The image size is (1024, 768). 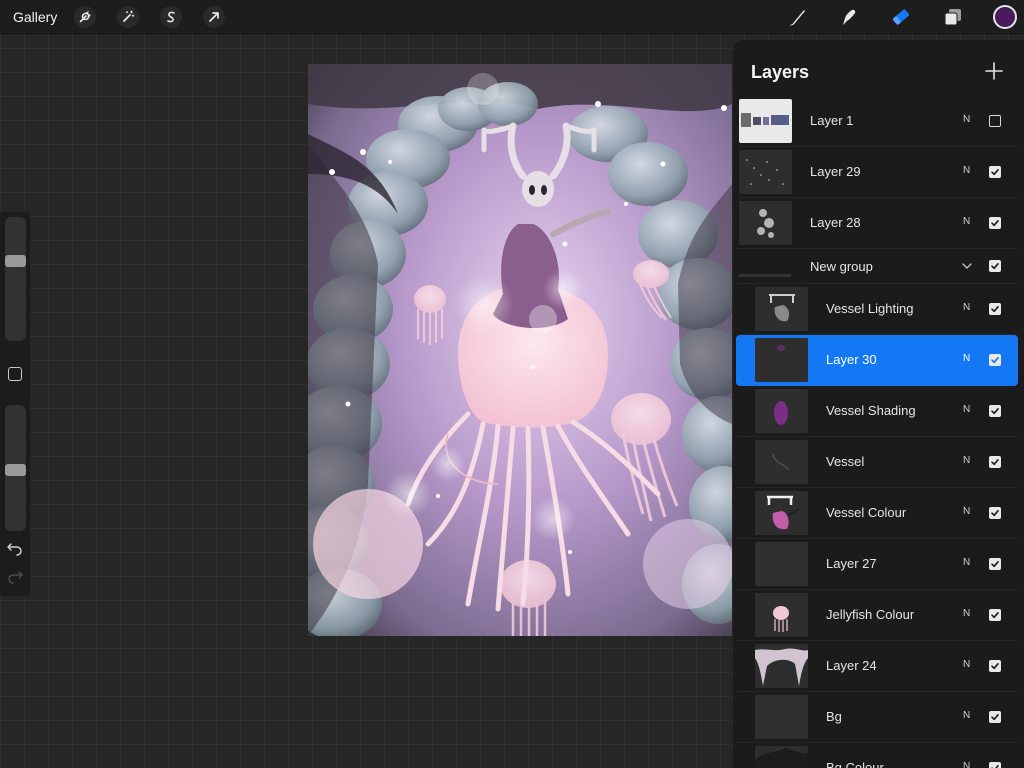 What do you see at coordinates (851, 359) in the screenshot?
I see `layer-name: Layer 30` at bounding box center [851, 359].